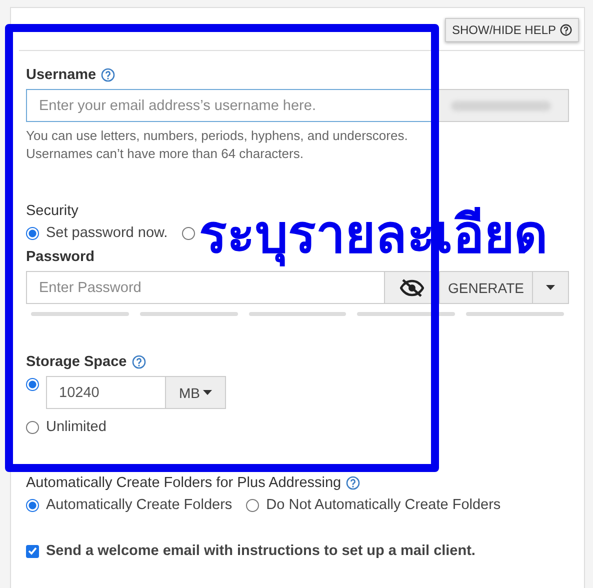 This screenshot has height=588, width=593. What do you see at coordinates (107, 233) in the screenshot?
I see `option-label: Set password now.` at bounding box center [107, 233].